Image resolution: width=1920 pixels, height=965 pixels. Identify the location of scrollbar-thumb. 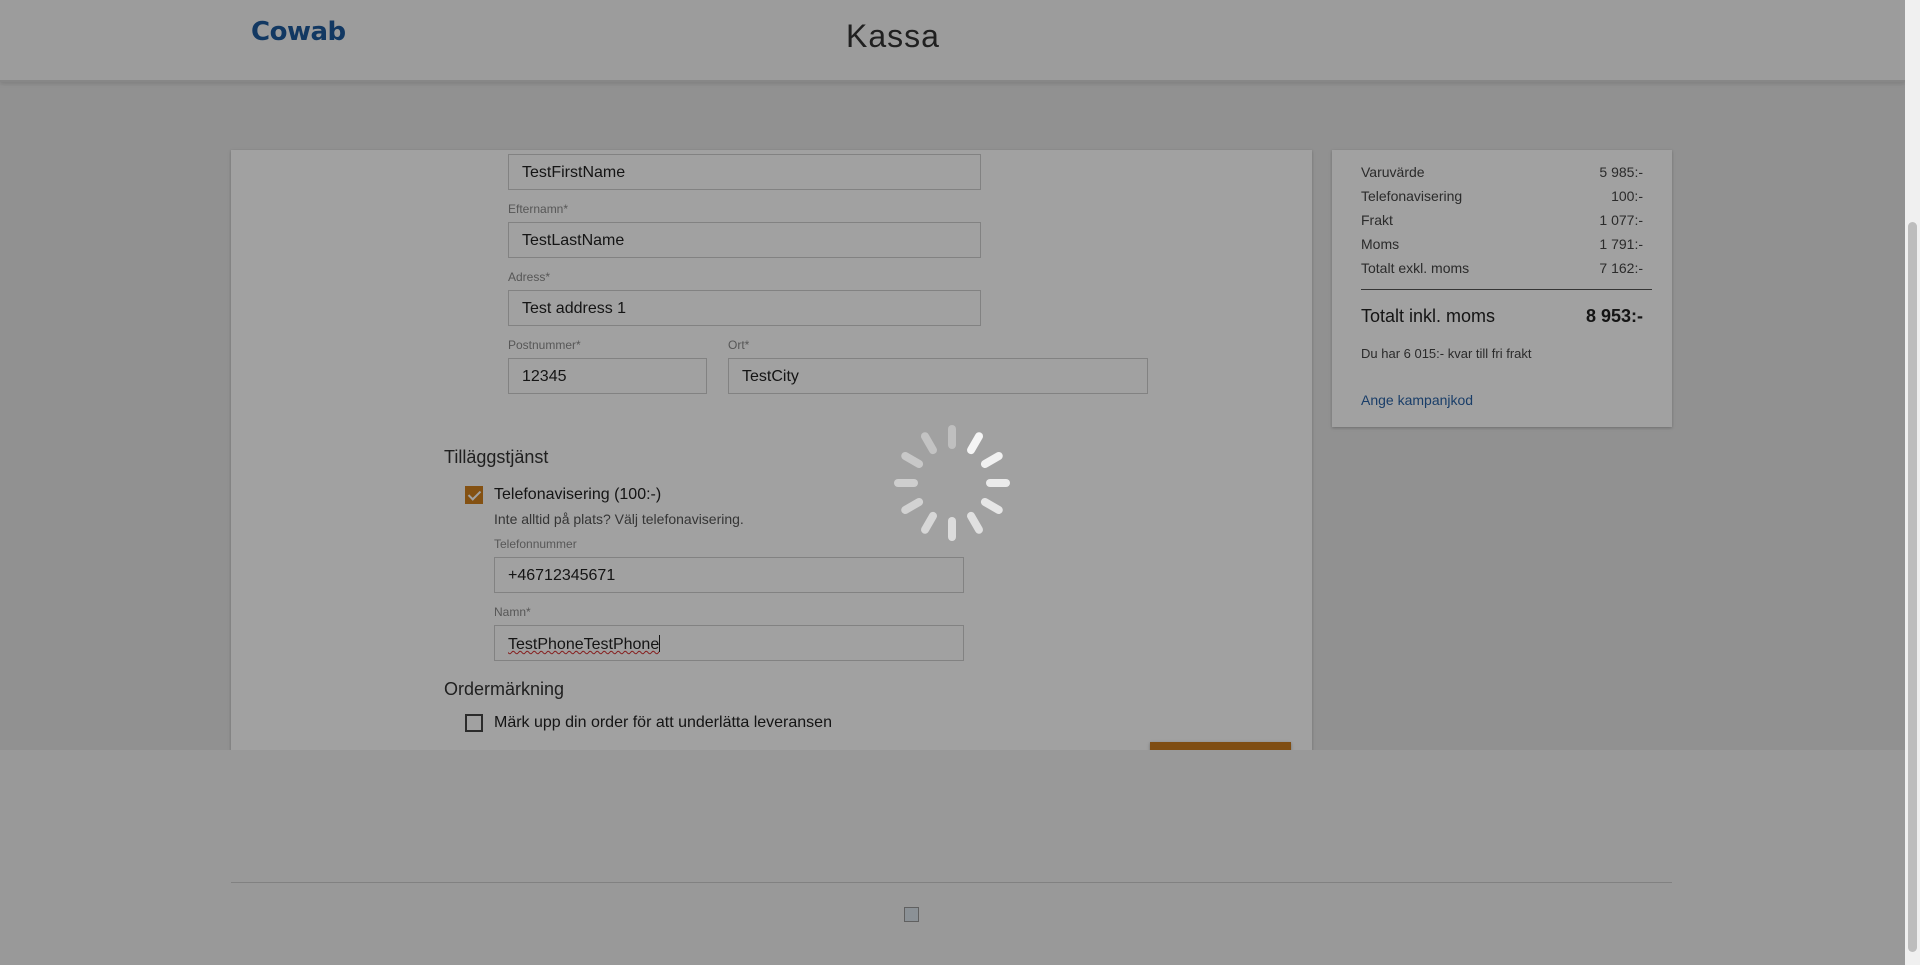
(1912, 587).